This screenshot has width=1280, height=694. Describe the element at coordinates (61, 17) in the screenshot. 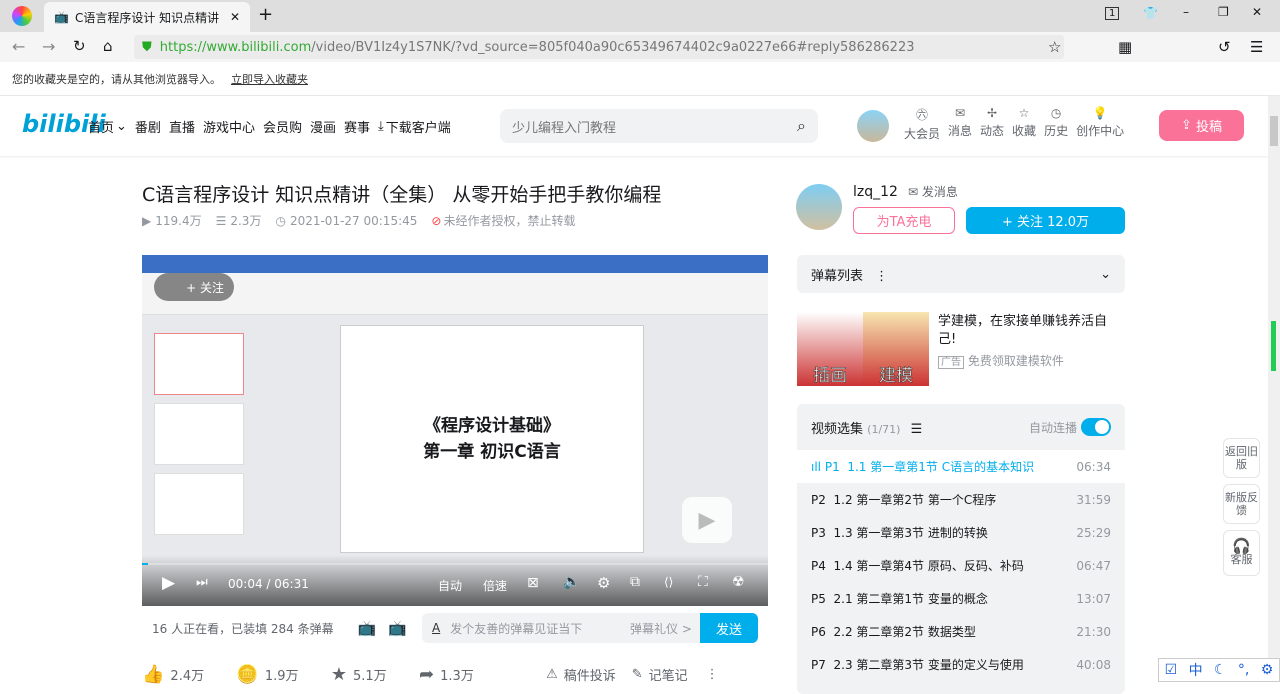

I see `bilibili-tab-icon: 📺` at that location.